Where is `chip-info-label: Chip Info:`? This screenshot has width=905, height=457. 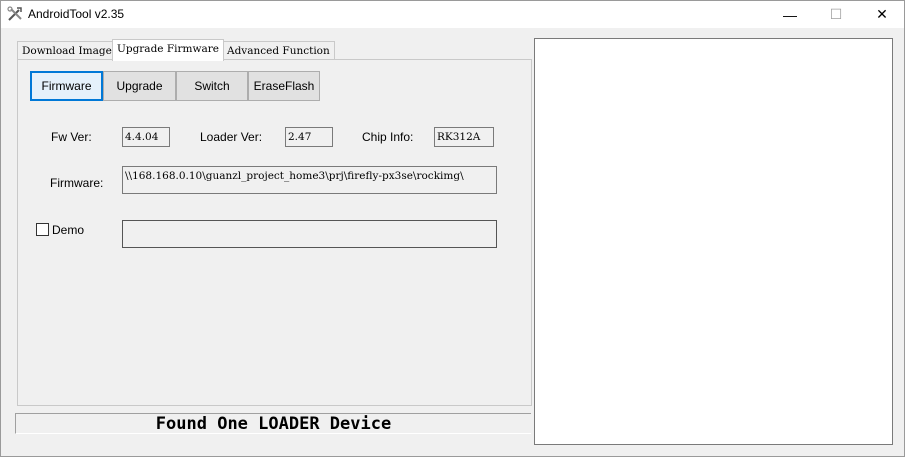
chip-info-label: Chip Info: is located at coordinates (388, 137).